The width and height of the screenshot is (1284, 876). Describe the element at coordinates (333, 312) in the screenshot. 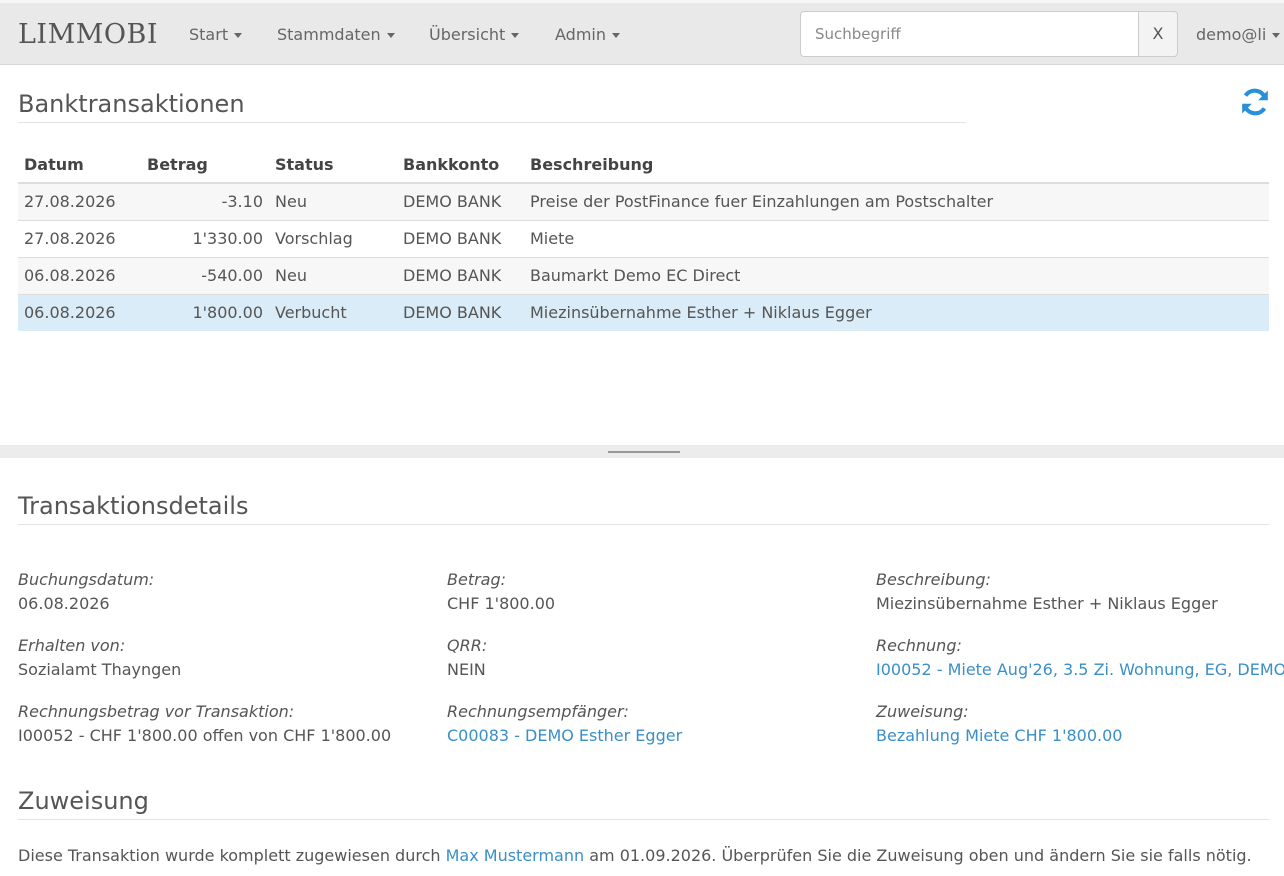

I see `cell-status: Verbucht` at that location.